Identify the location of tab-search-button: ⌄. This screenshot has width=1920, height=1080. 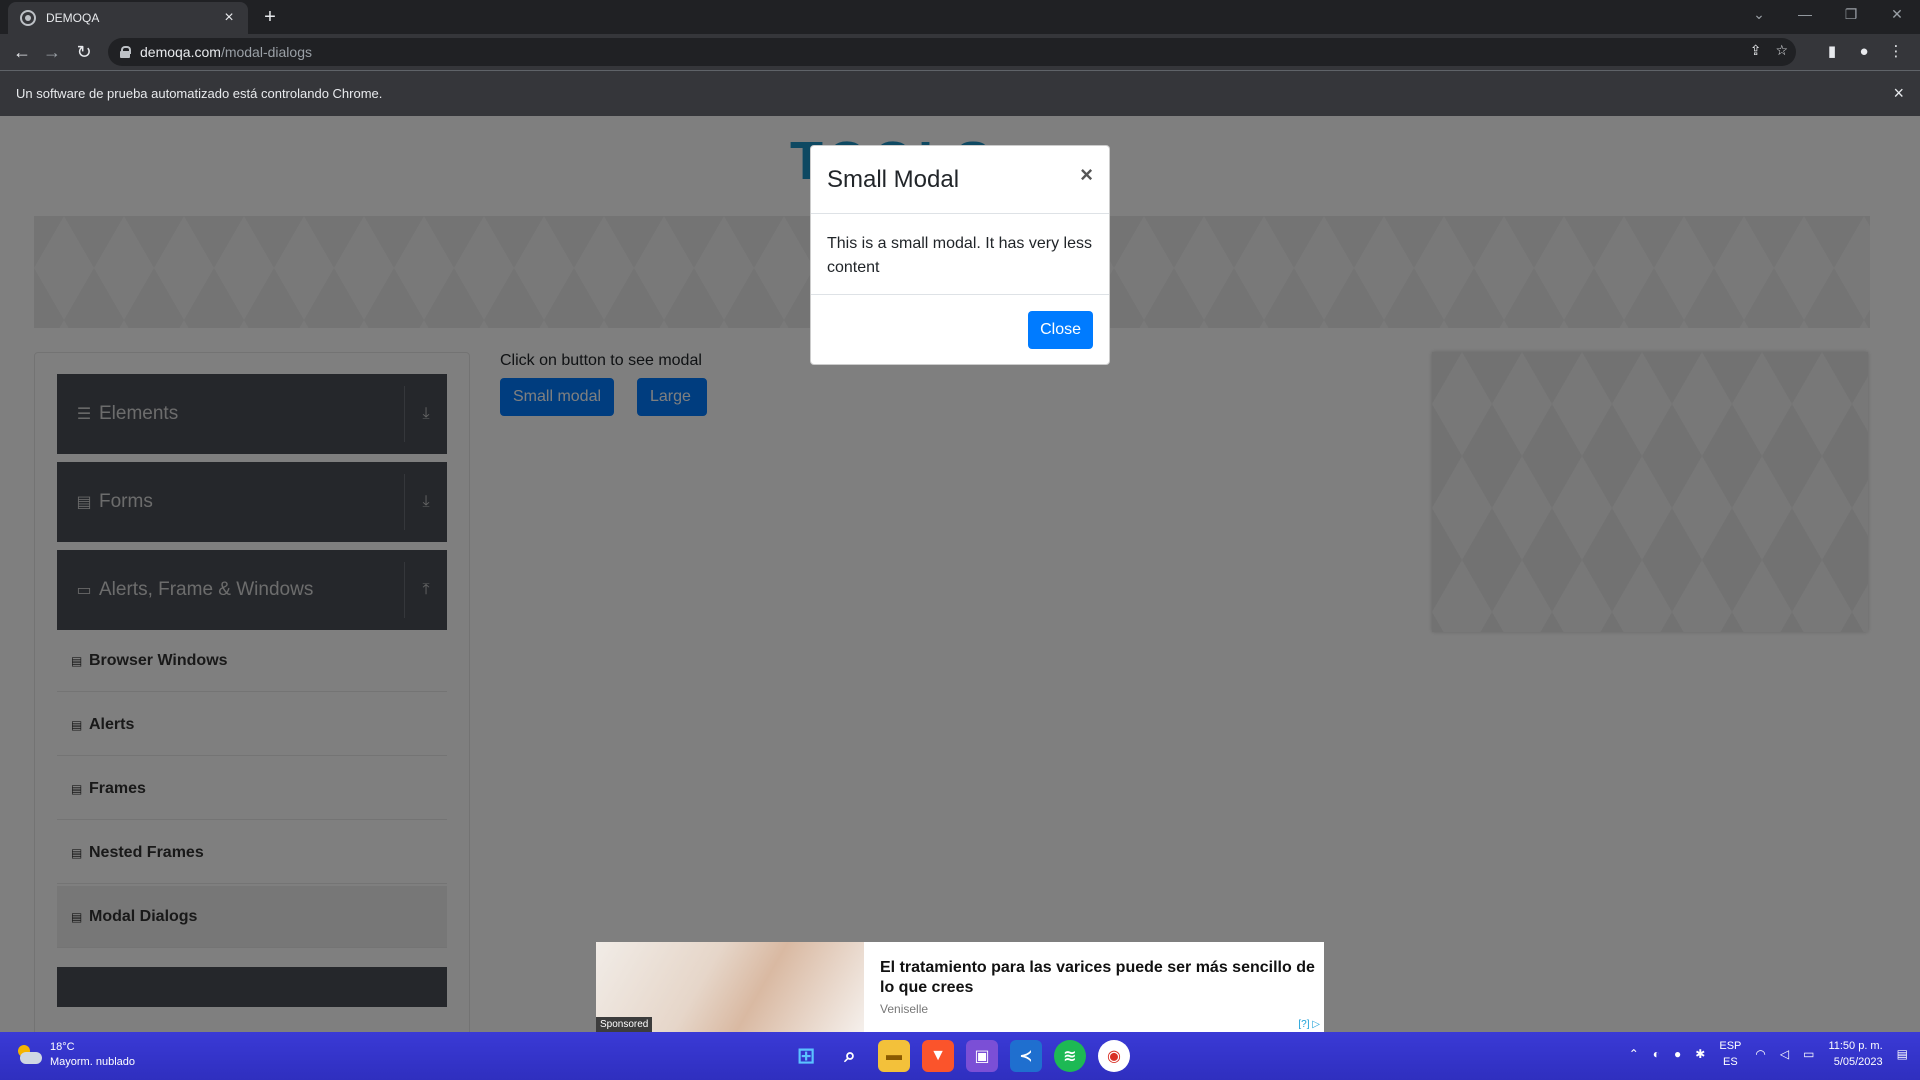
(1759, 15).